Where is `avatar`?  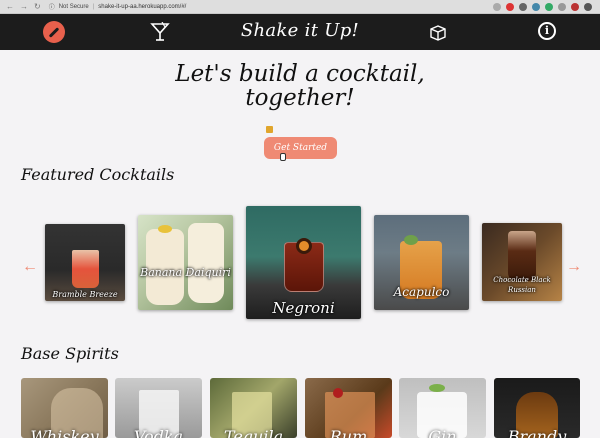
avatar is located at coordinates (588, 7).